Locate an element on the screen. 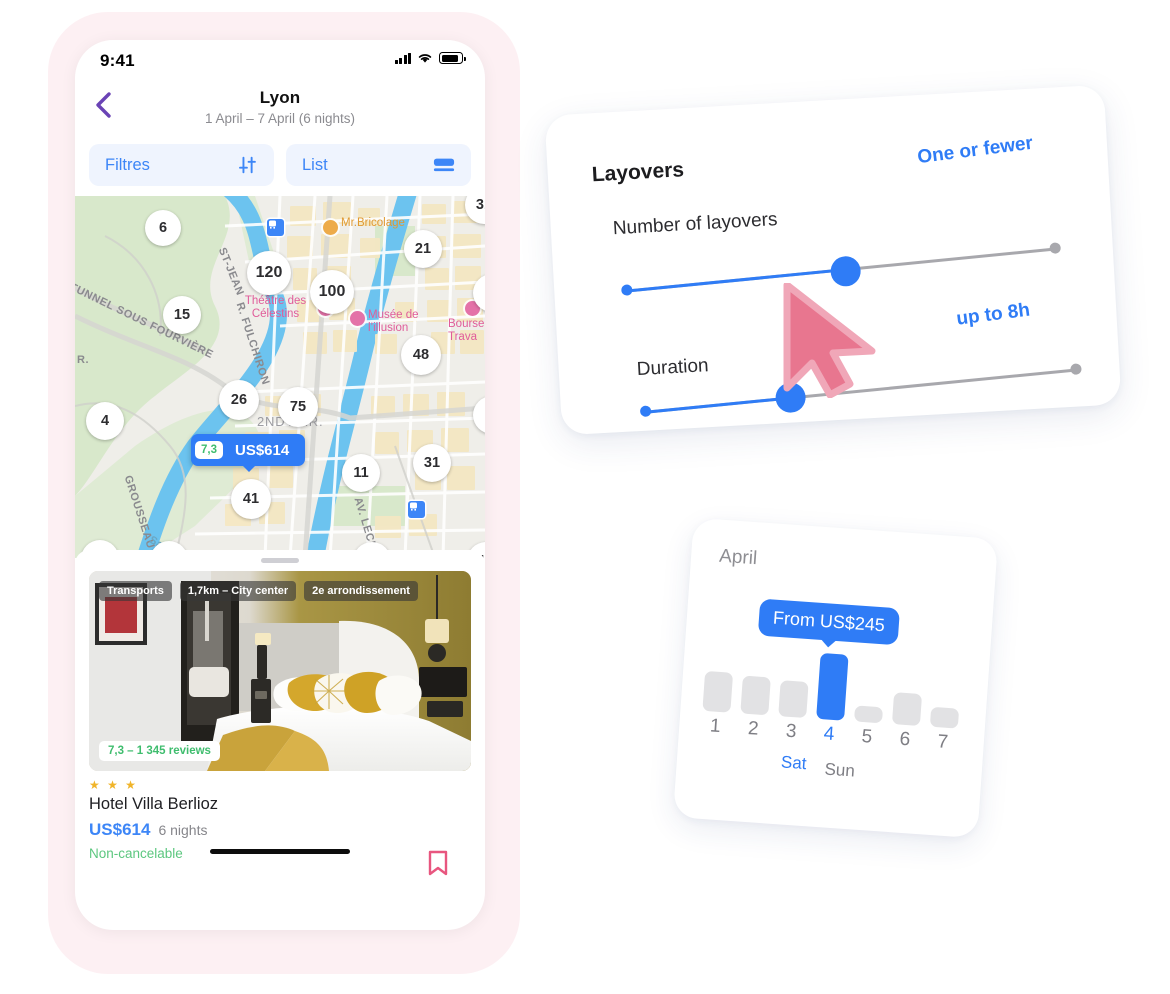 The height and width of the screenshot is (994, 1170). map-price-marker: 26 is located at coordinates (239, 400).